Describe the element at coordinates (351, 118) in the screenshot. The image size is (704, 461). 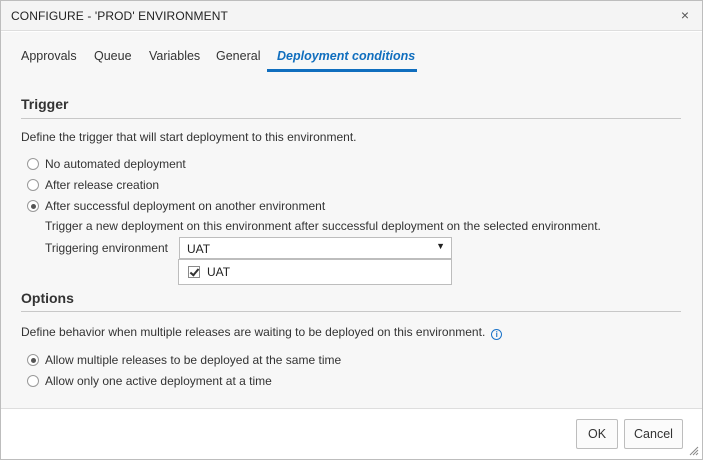
I see `trigger-divider` at that location.